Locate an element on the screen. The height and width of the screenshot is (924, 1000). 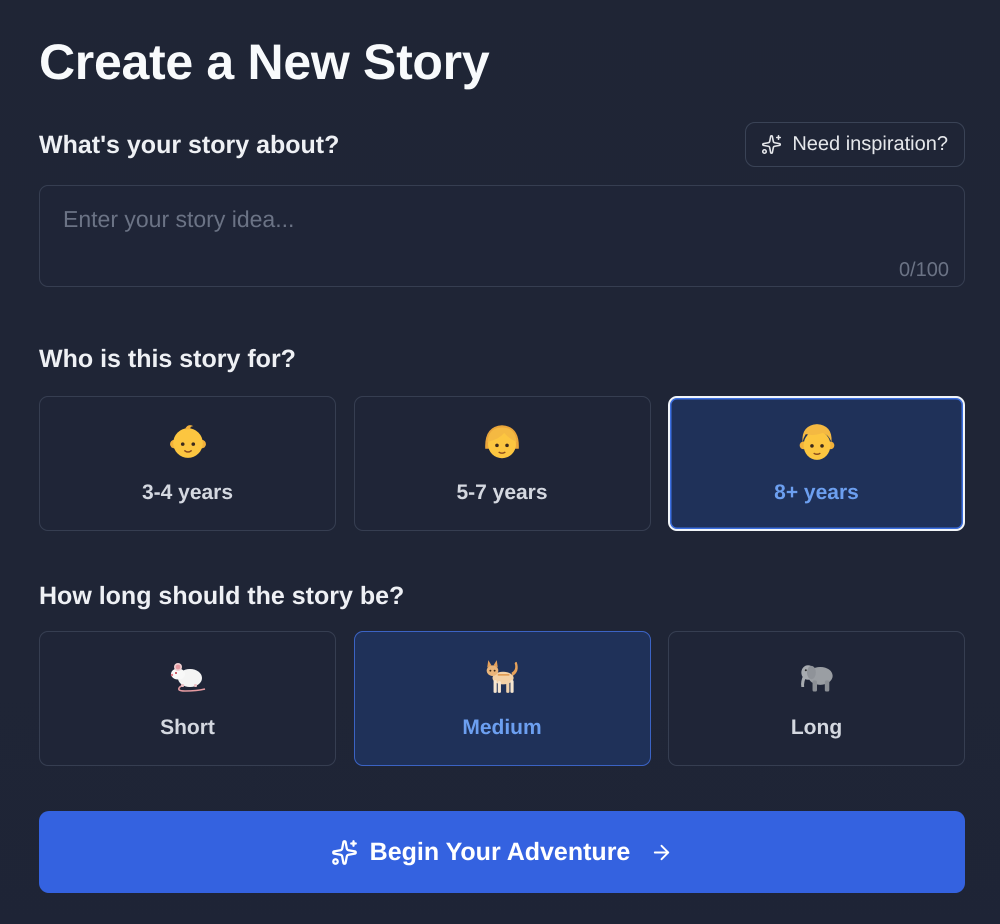
age-option-card: 8+ years is located at coordinates (816, 463).